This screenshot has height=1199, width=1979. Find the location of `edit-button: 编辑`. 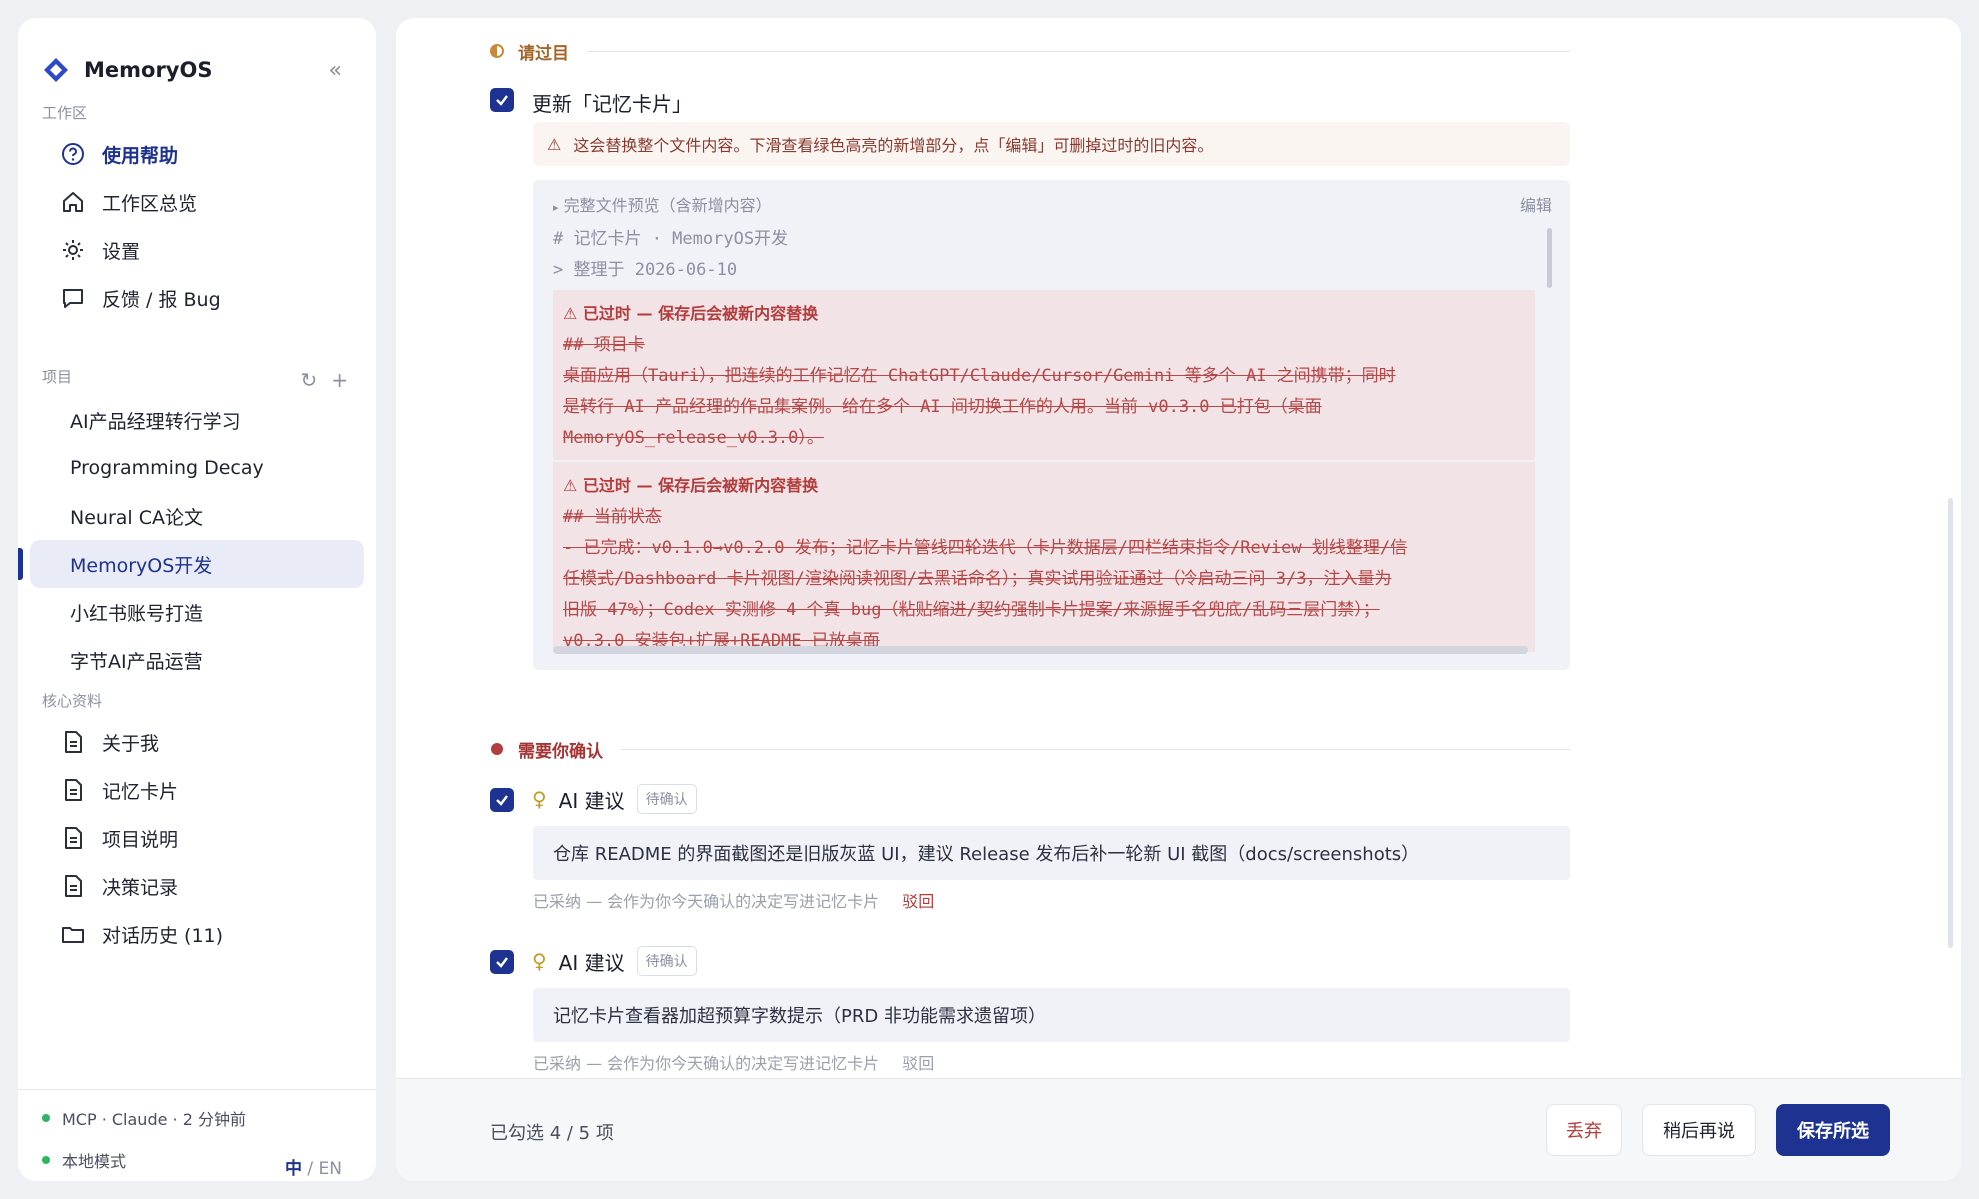

edit-button: 编辑 is located at coordinates (1536, 204).